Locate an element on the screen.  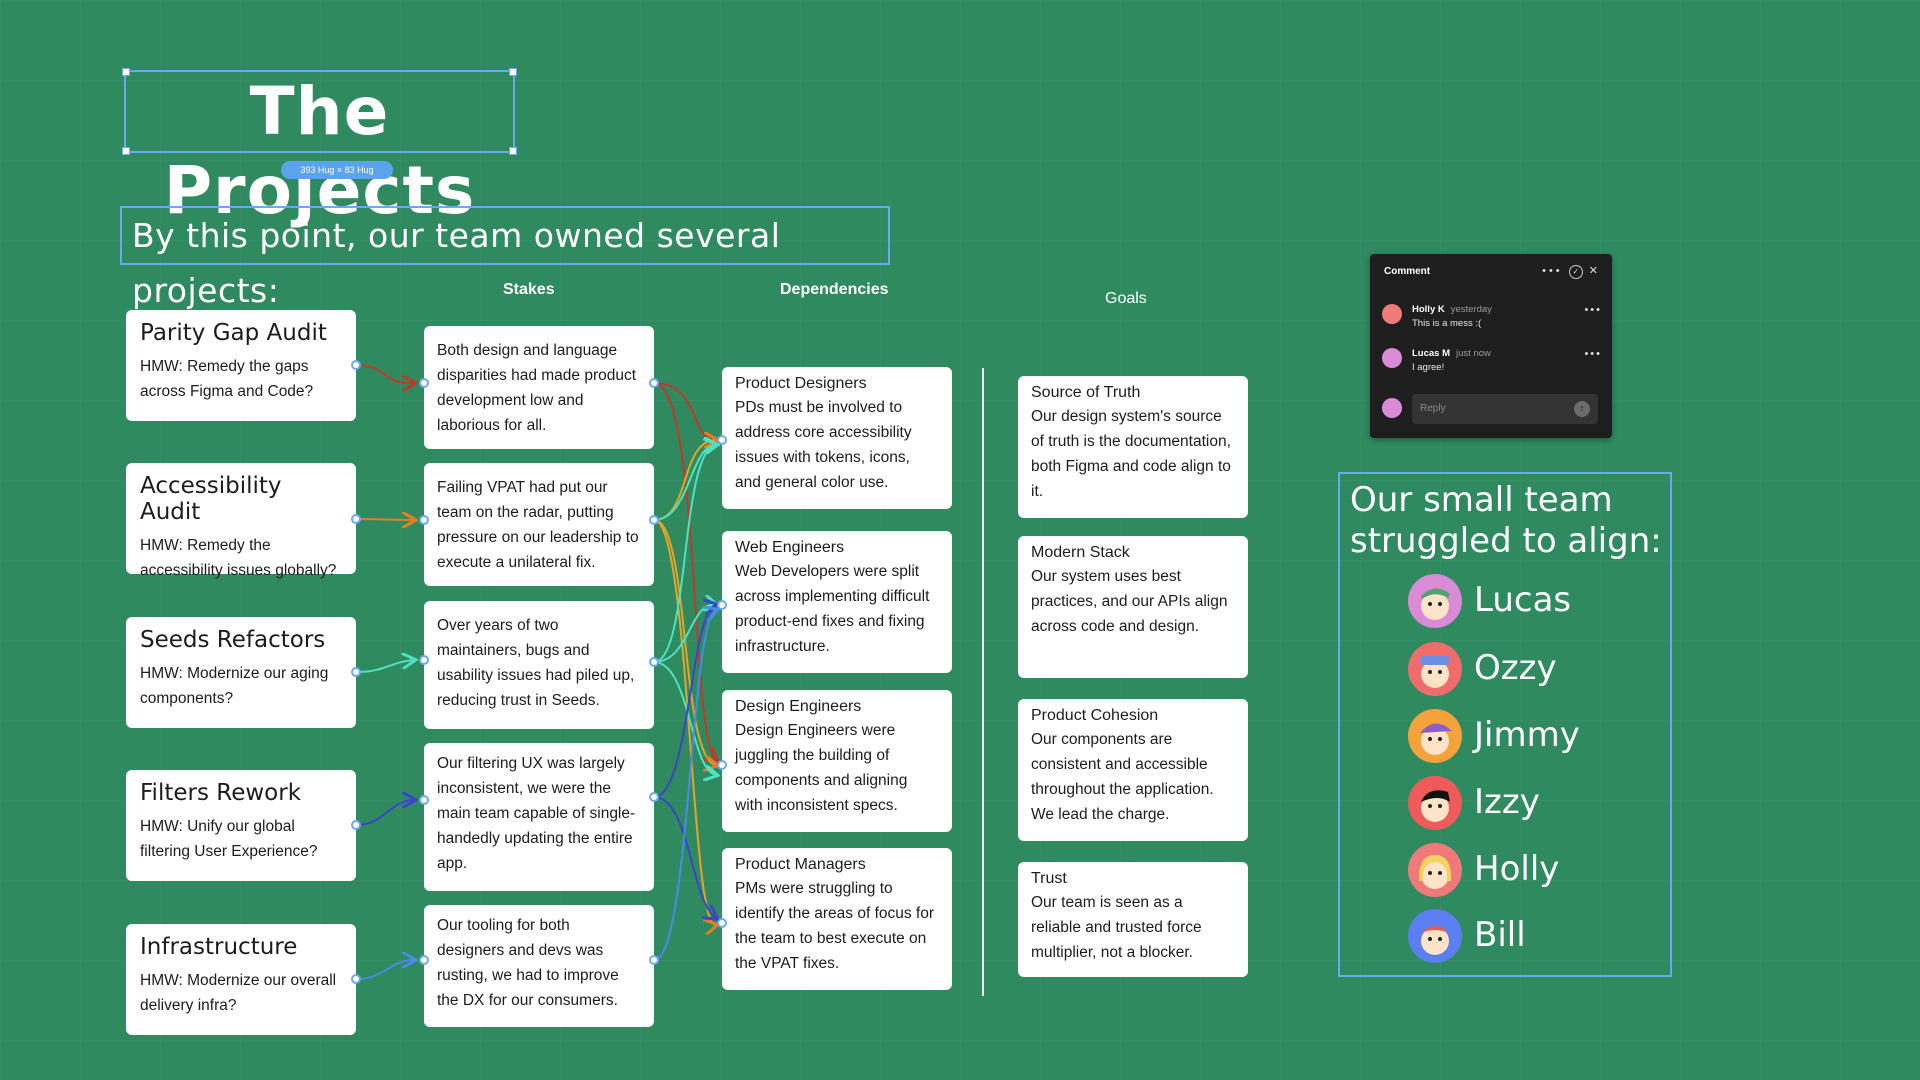
comment-time: yesterday is located at coordinates (1471, 309).